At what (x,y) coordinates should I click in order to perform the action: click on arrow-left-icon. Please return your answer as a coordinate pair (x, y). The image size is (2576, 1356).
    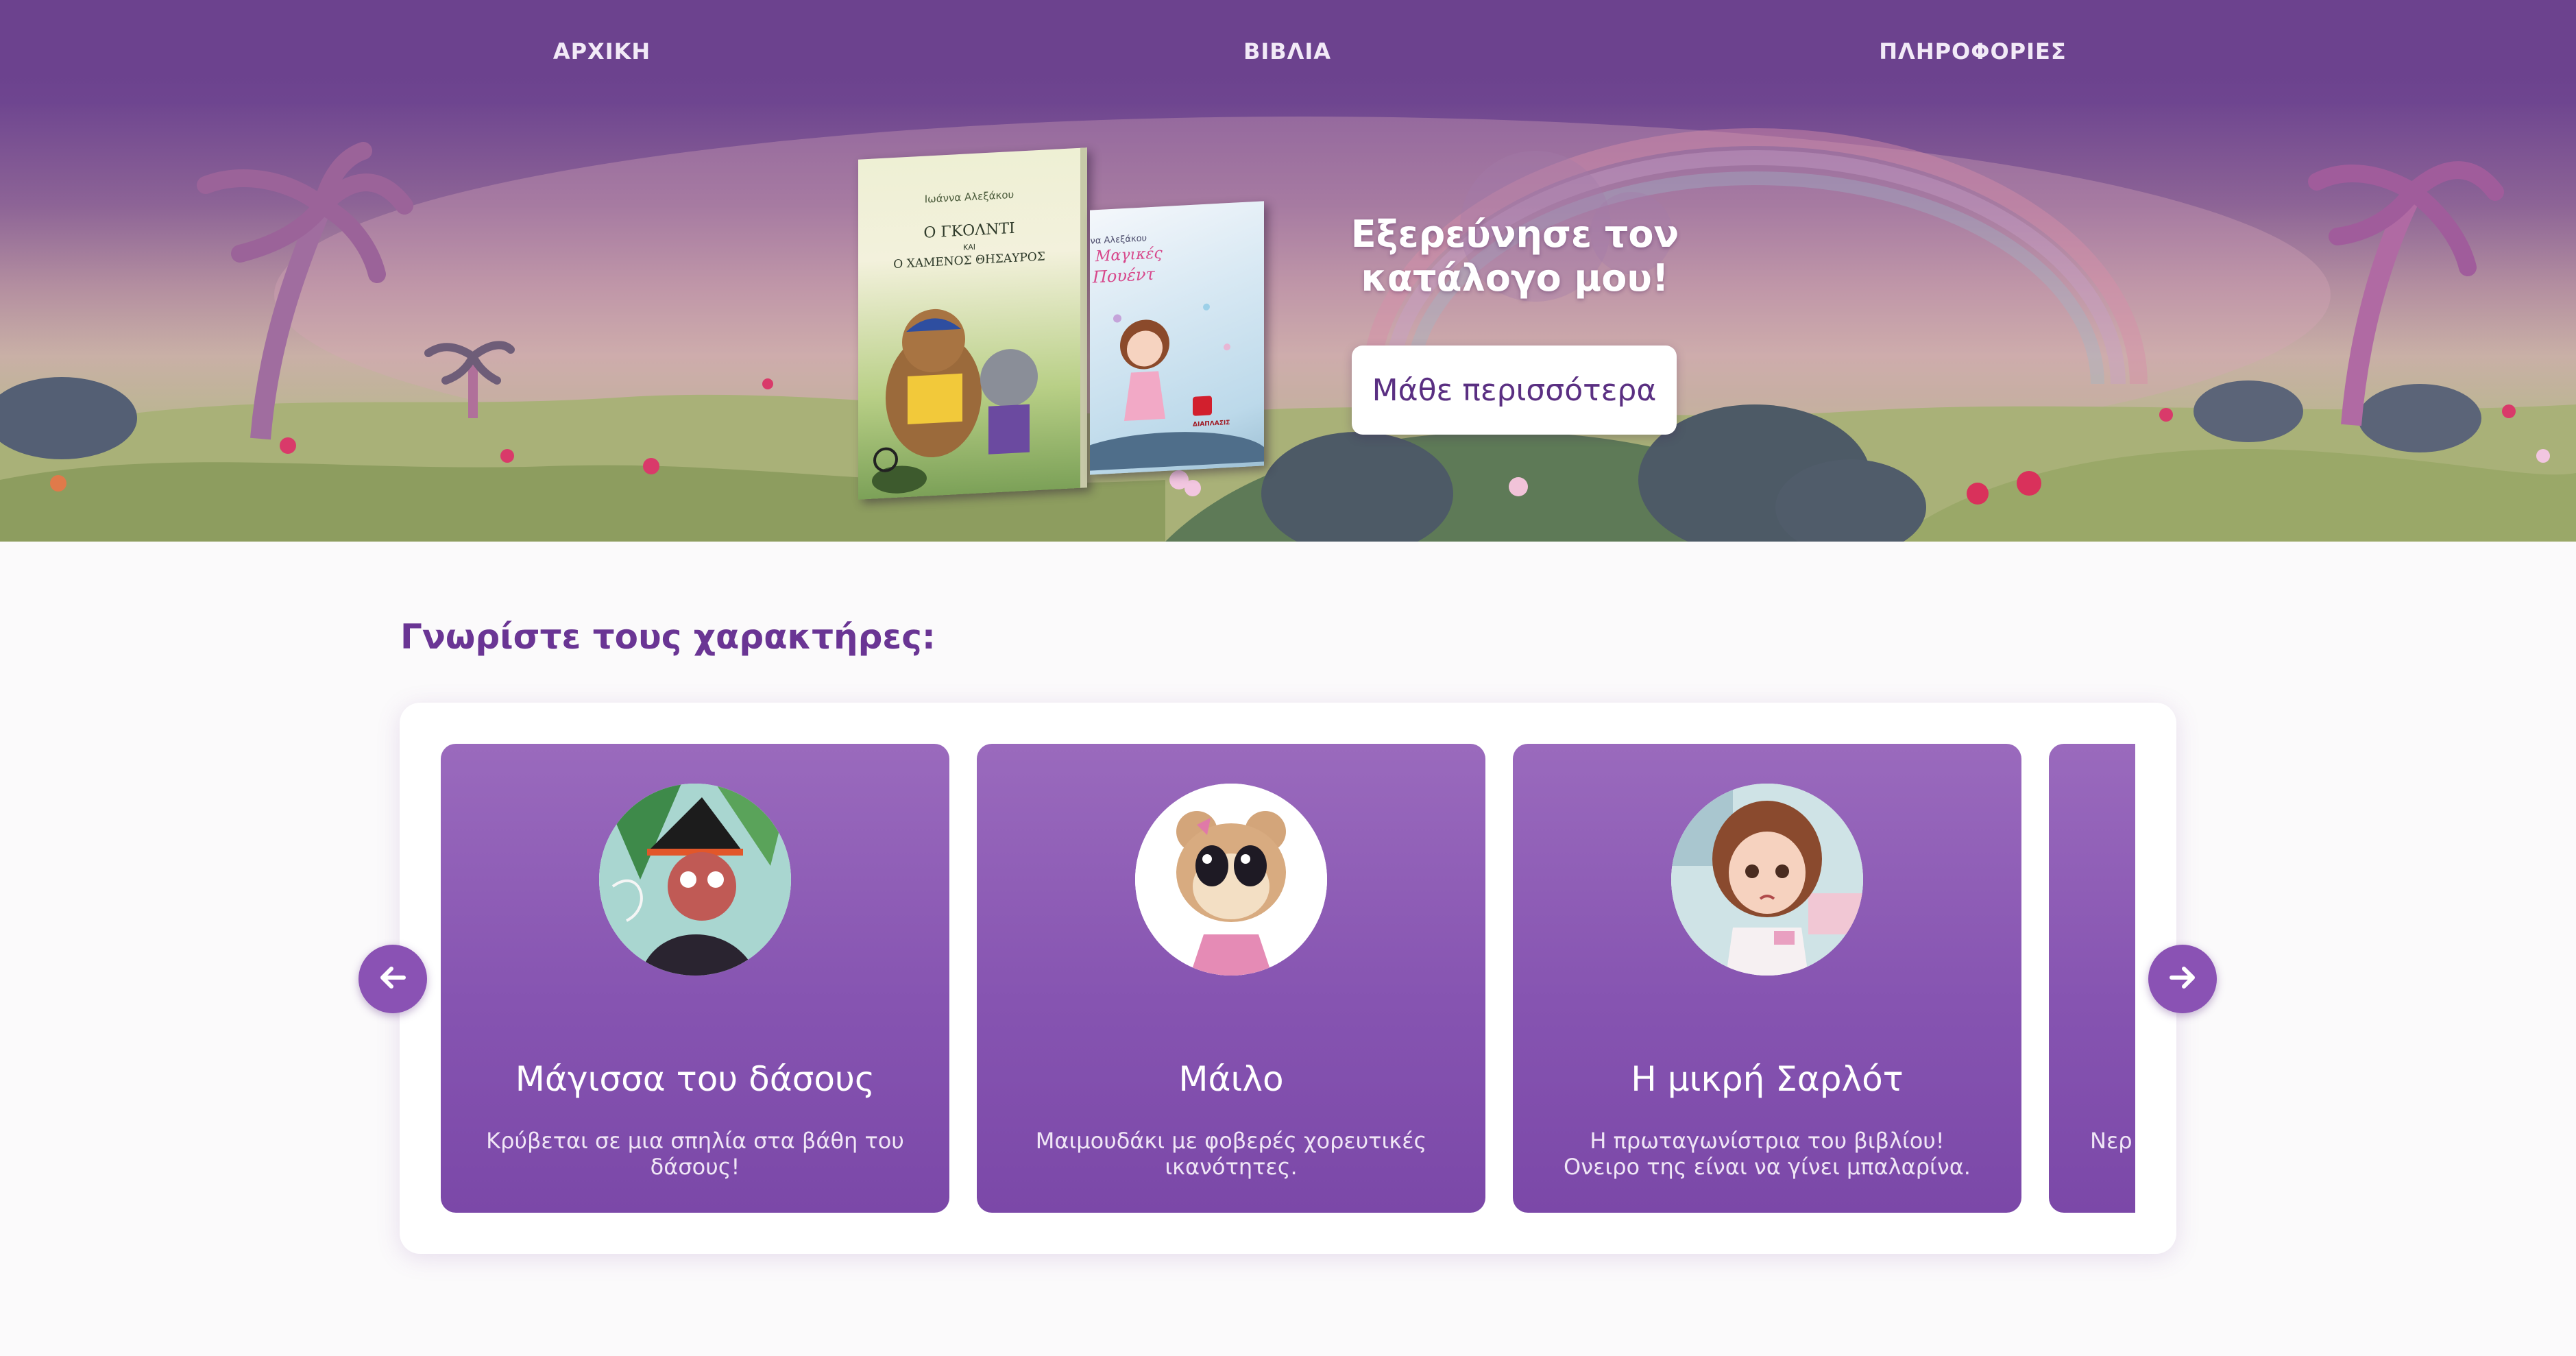
    Looking at the image, I should click on (393, 979).